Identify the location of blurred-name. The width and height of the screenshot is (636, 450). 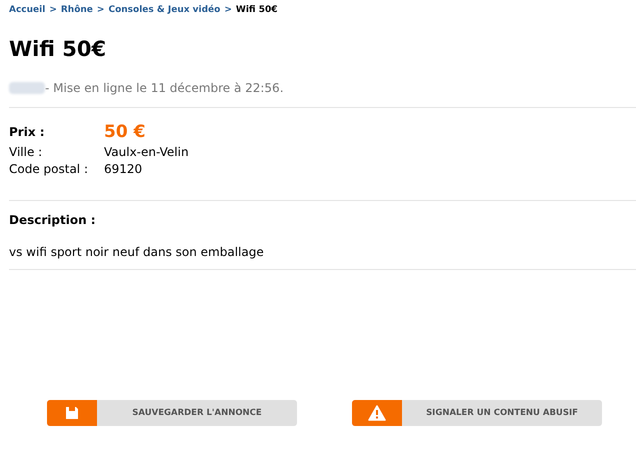
(27, 88).